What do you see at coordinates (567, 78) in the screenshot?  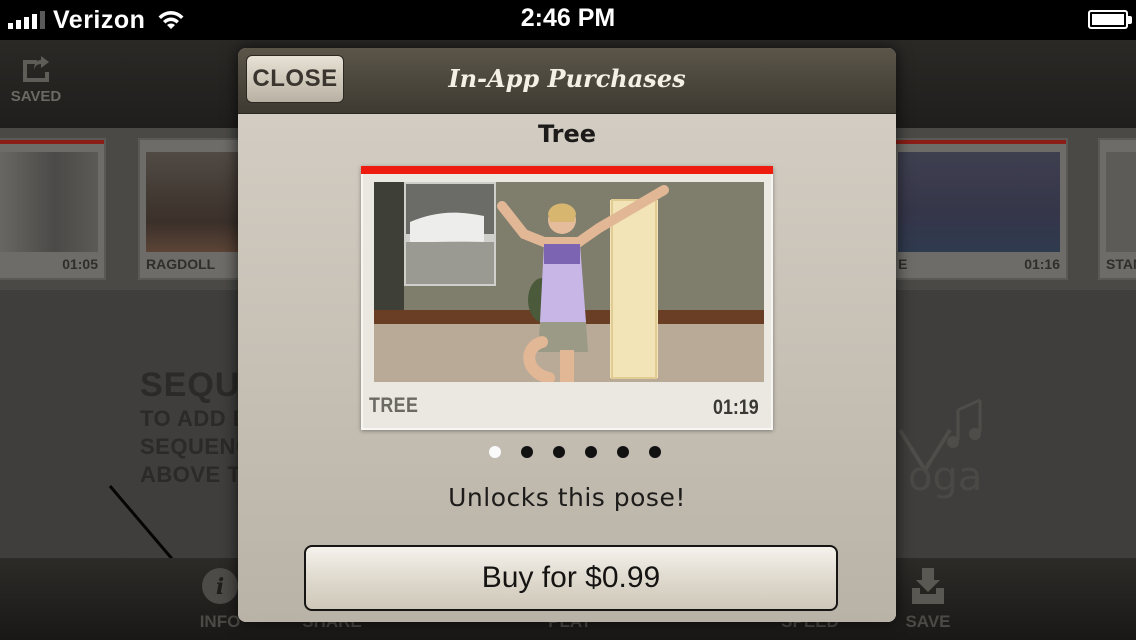 I see `dialog-title: In-App Purchases` at bounding box center [567, 78].